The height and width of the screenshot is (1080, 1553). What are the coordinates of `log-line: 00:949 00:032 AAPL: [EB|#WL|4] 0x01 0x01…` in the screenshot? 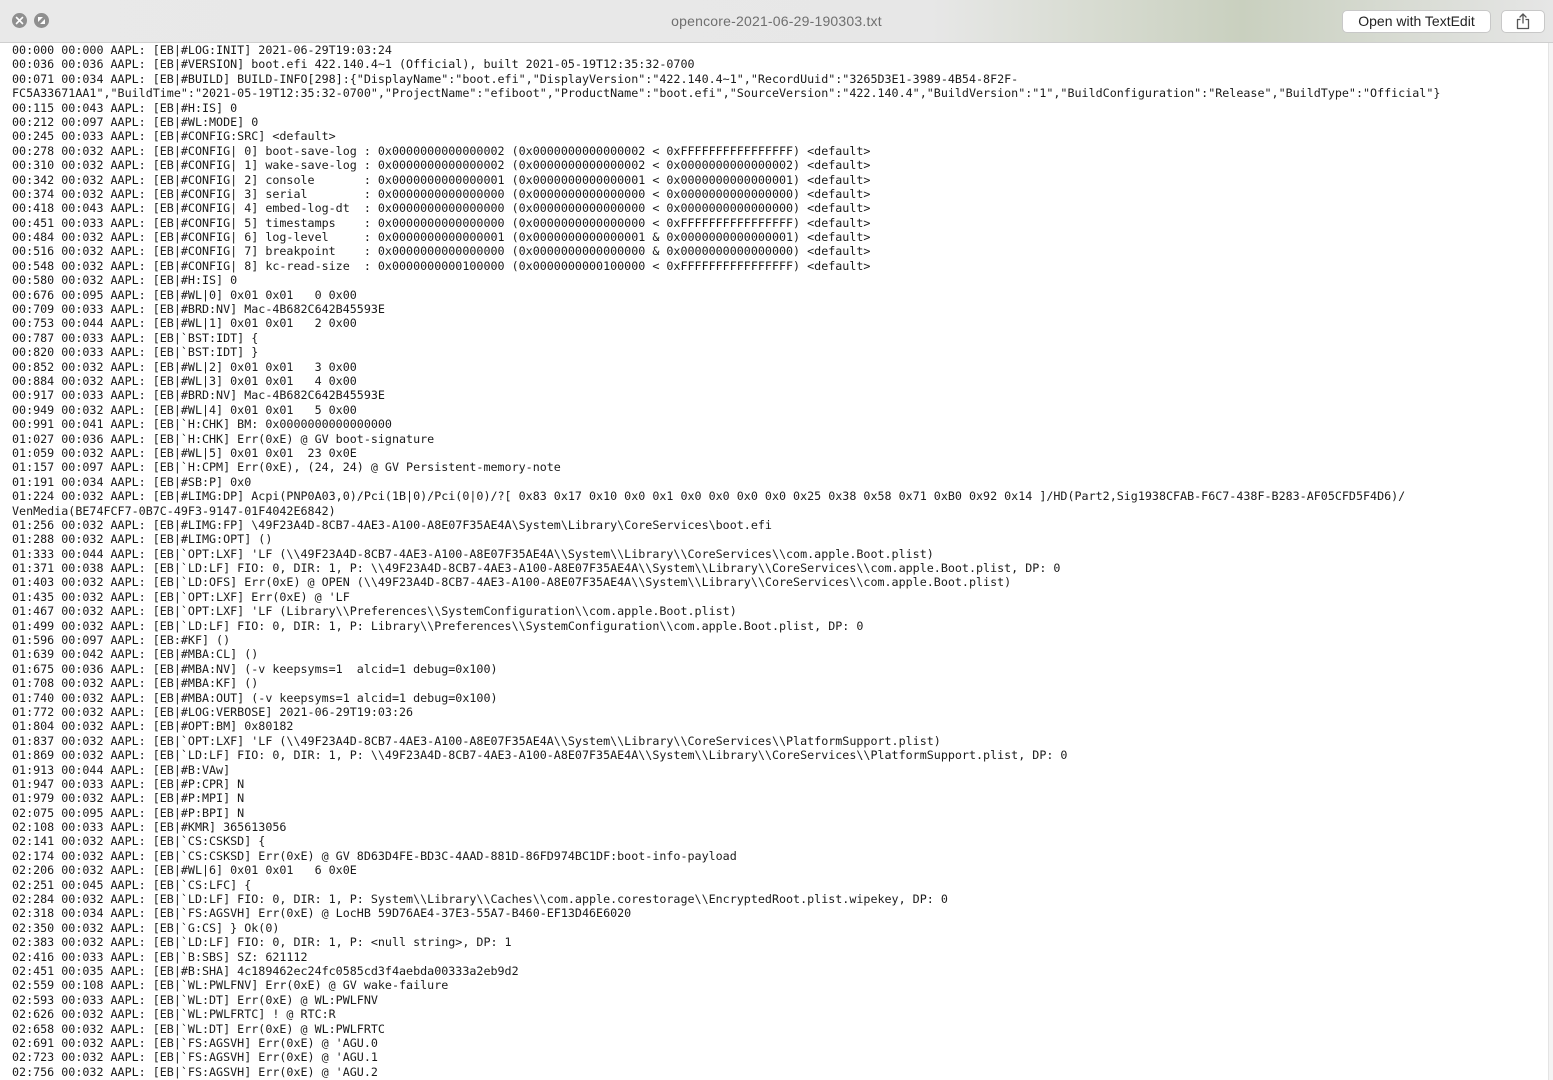 It's located at (184, 409).